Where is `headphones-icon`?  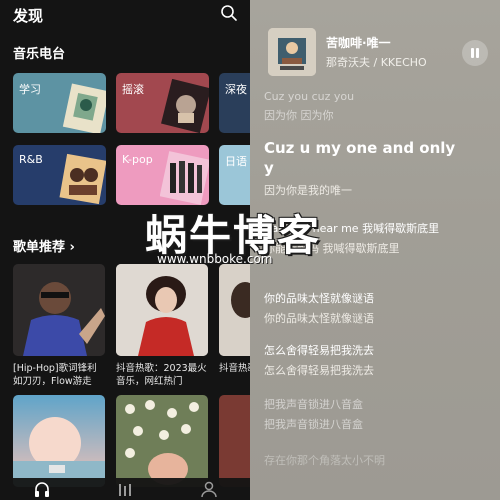 headphones-icon is located at coordinates (42, 489).